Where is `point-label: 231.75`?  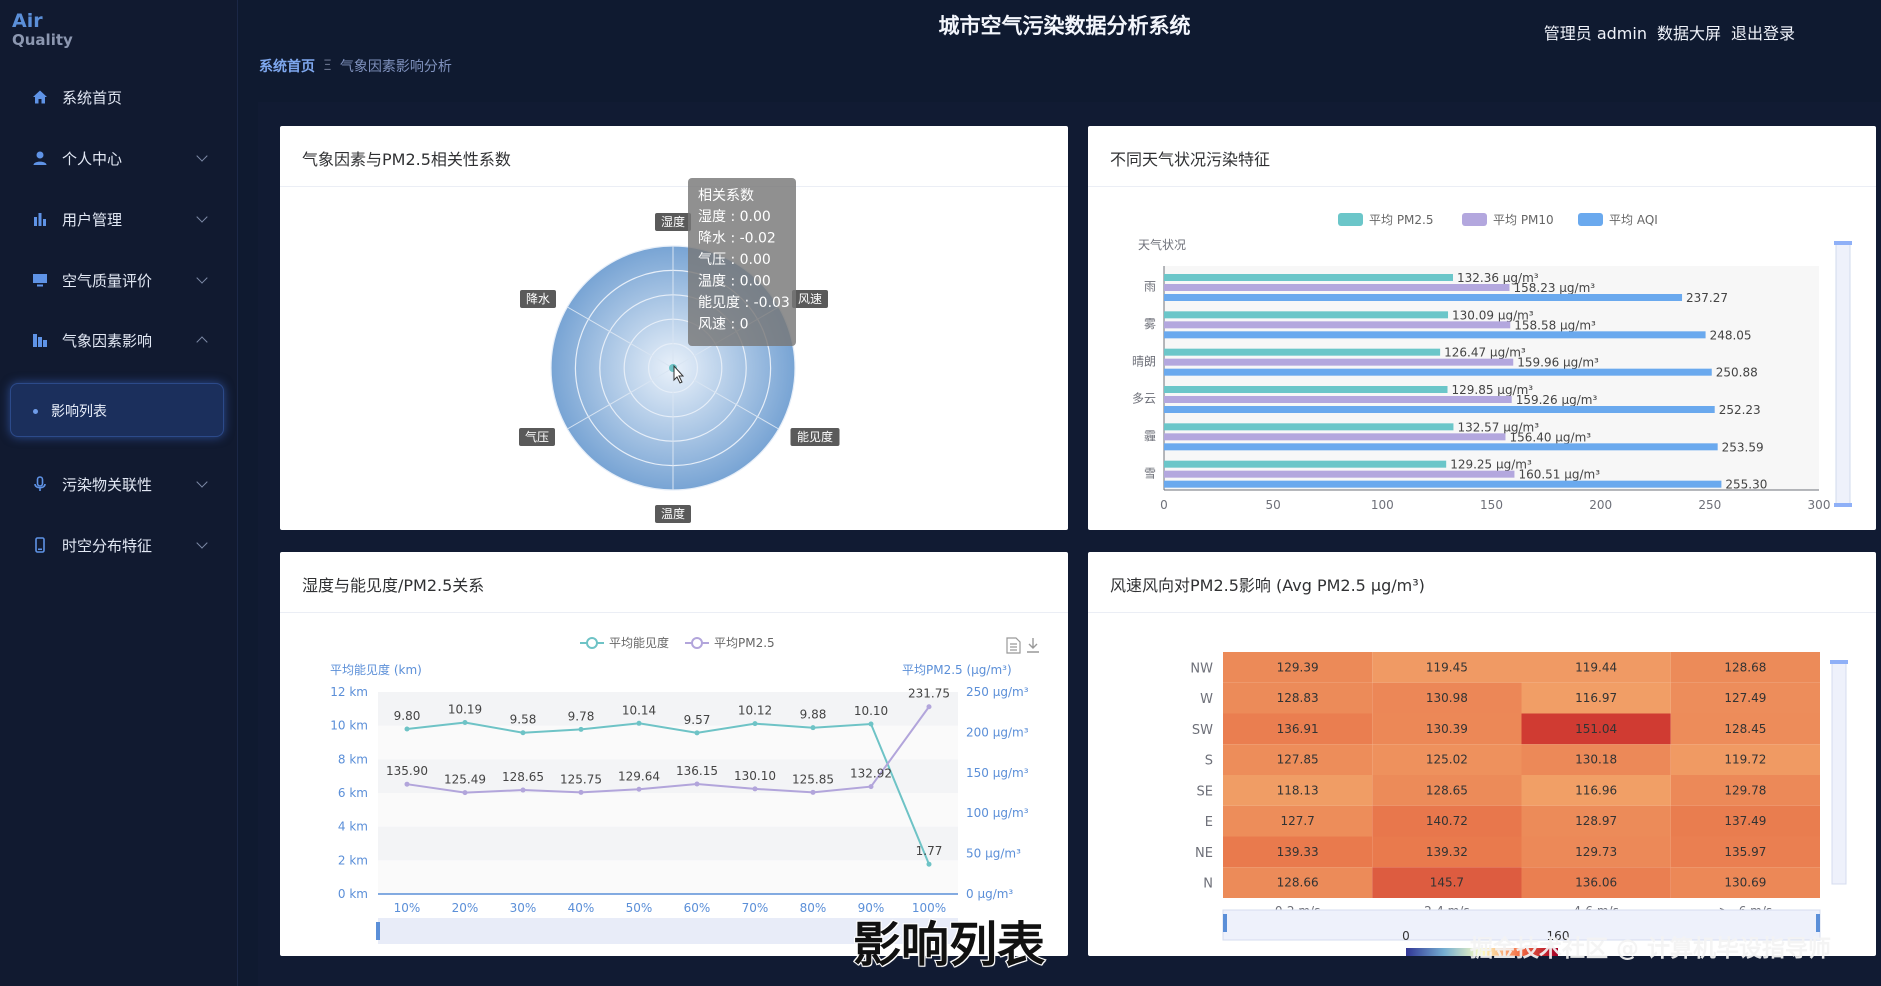
point-label: 231.75 is located at coordinates (929, 694).